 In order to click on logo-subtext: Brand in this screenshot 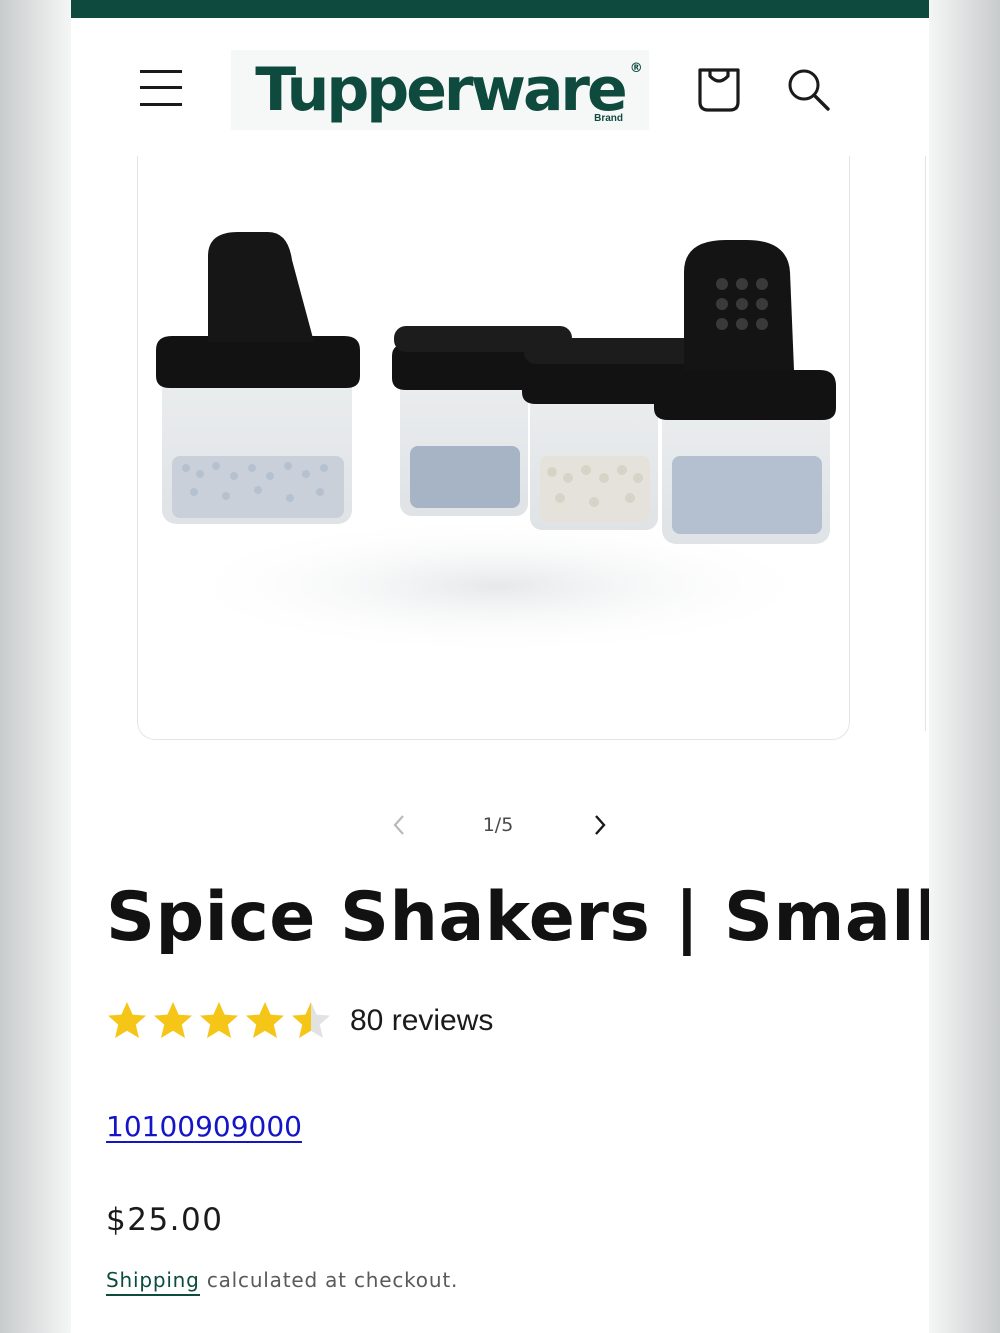, I will do `click(608, 118)`.